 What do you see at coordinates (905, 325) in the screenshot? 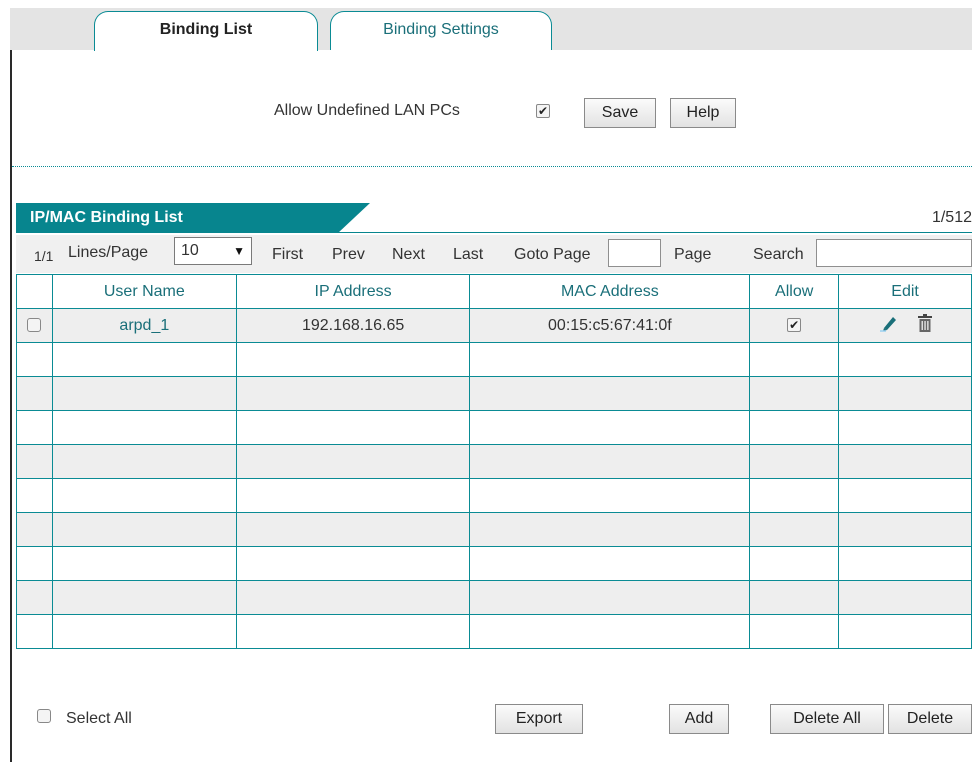
I see `edit-cell` at bounding box center [905, 325].